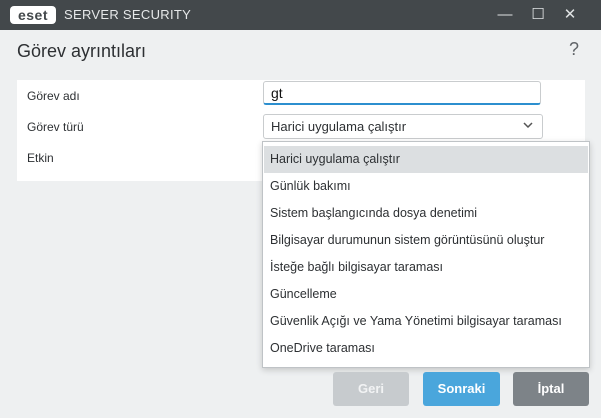 Image resolution: width=601 pixels, height=418 pixels. What do you see at coordinates (538, 15) in the screenshot?
I see `maximize-icon: ☐` at bounding box center [538, 15].